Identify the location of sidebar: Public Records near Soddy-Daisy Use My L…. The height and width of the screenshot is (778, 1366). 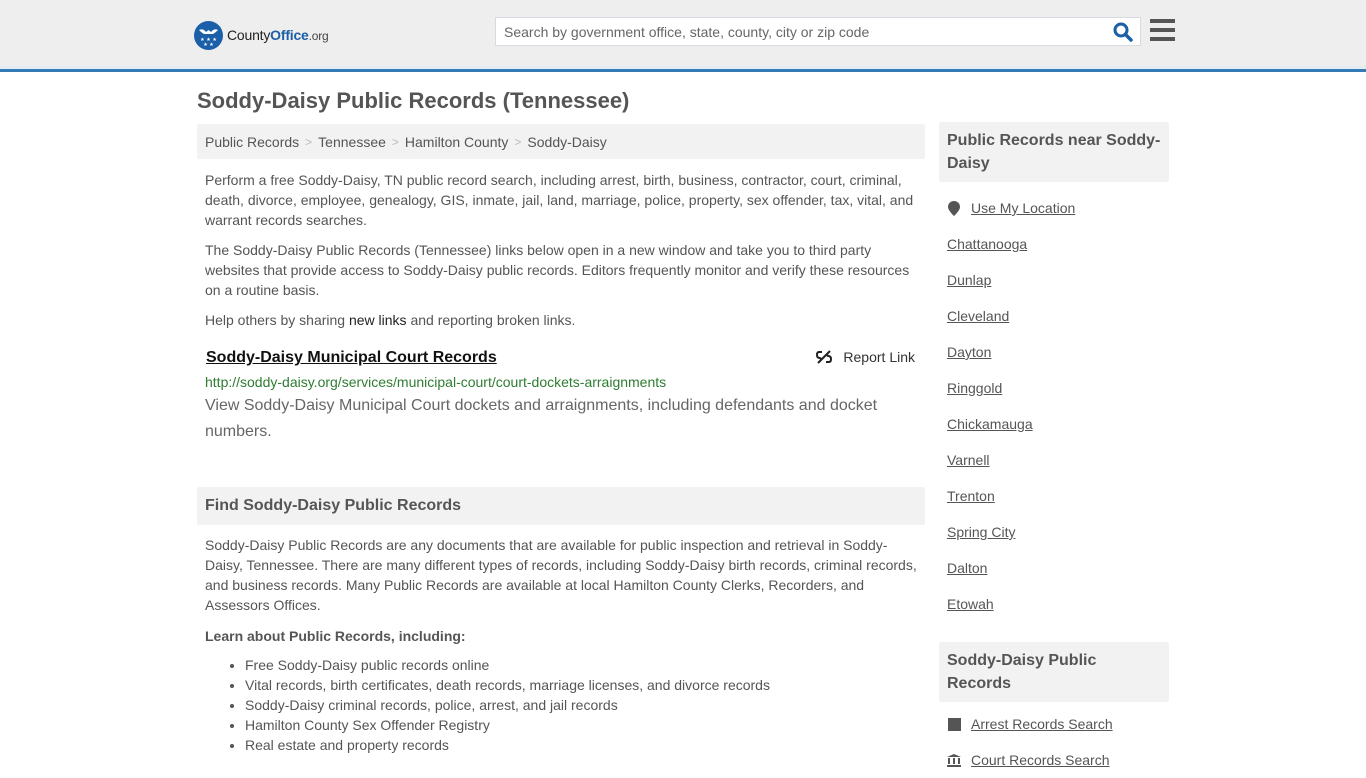
(1054, 450).